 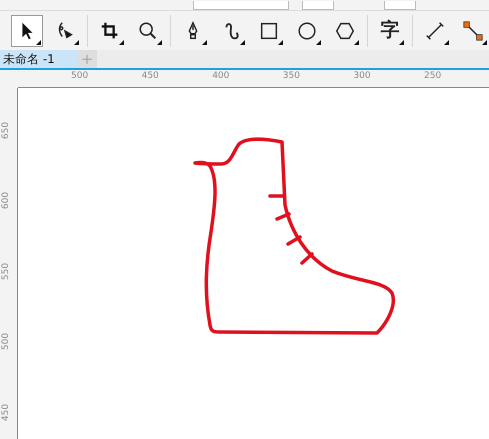 What do you see at coordinates (362, 76) in the screenshot?
I see `ruler-label: 300` at bounding box center [362, 76].